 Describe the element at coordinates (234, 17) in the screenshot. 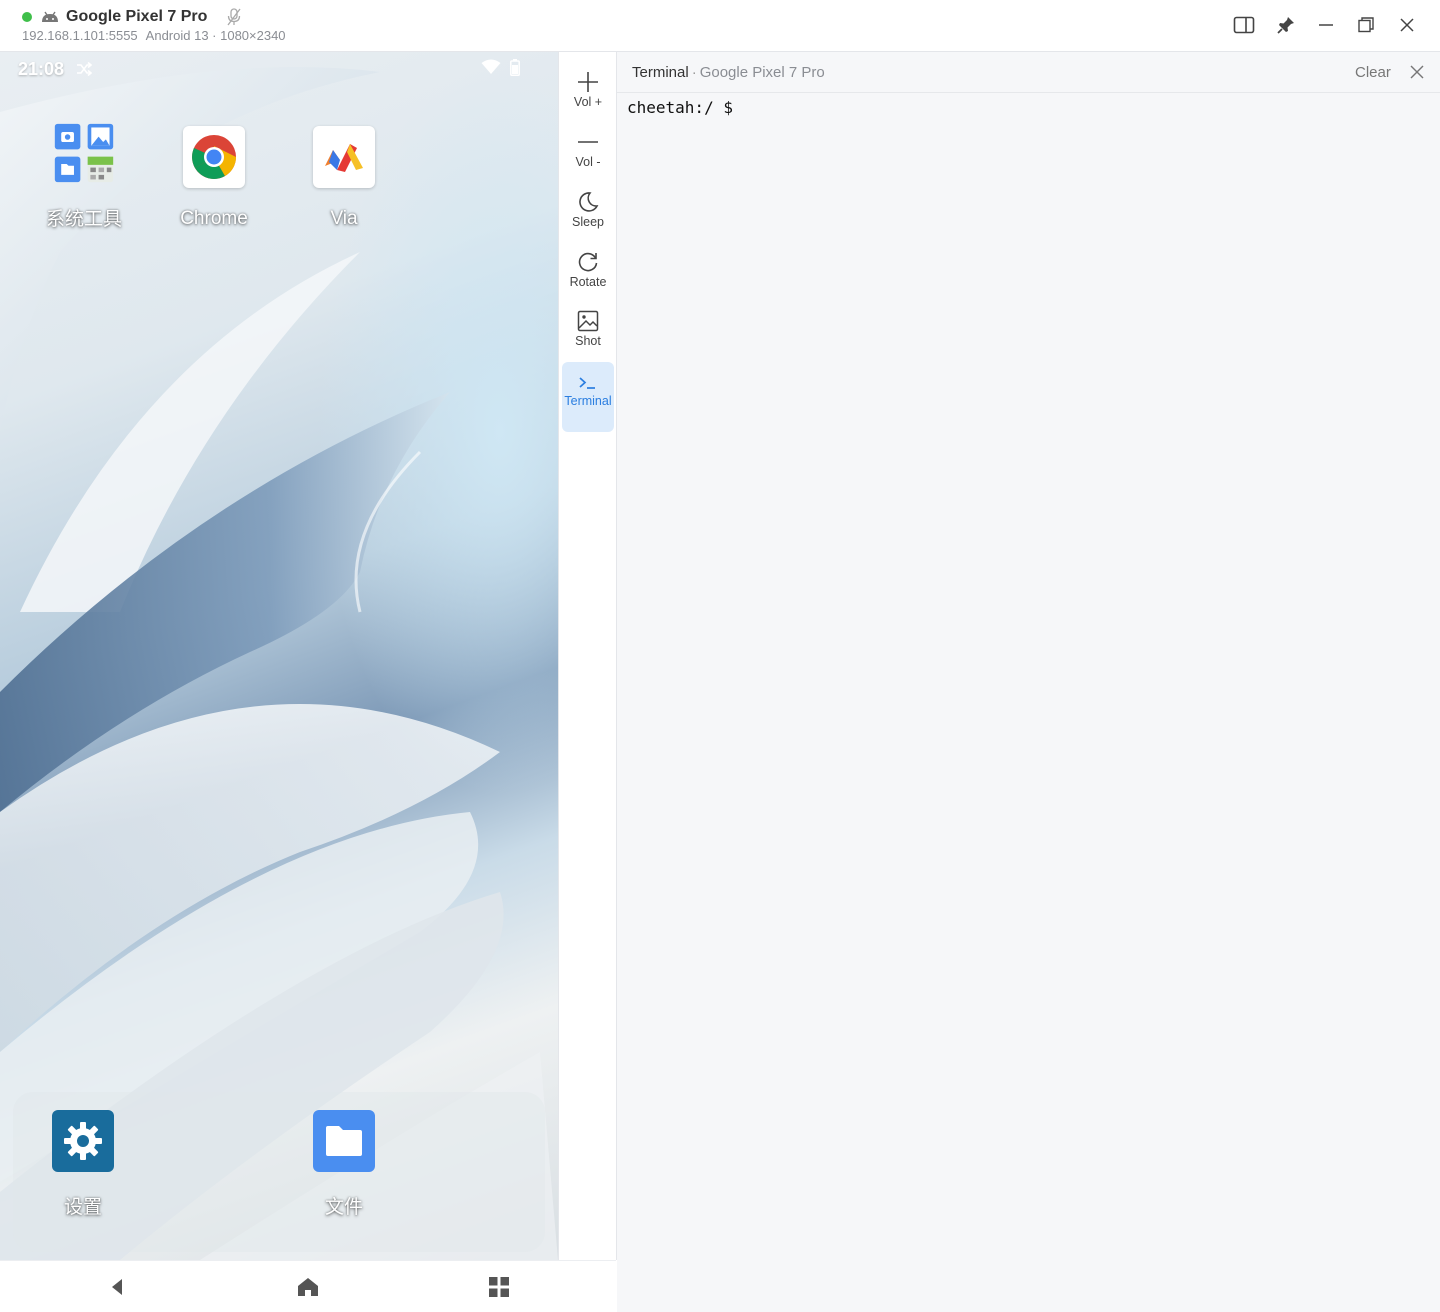

I see `mic-off-icon` at that location.